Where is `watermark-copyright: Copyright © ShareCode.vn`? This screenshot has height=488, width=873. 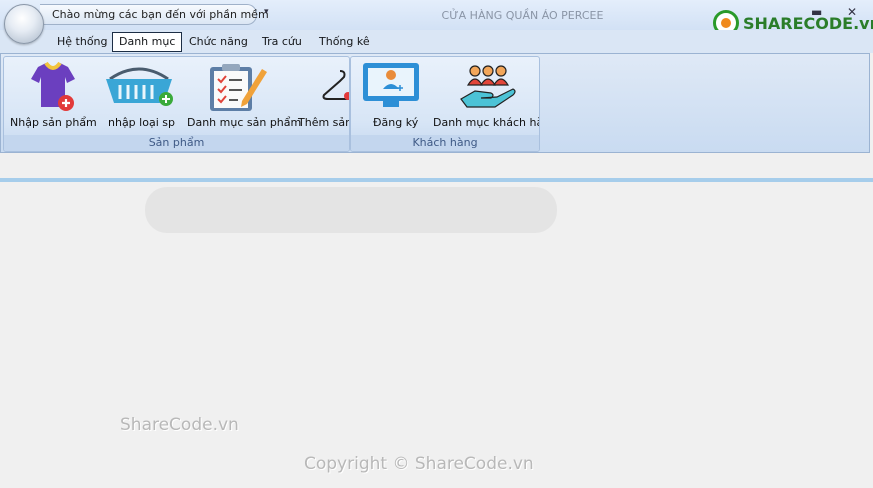 watermark-copyright: Copyright © ShareCode.vn is located at coordinates (419, 464).